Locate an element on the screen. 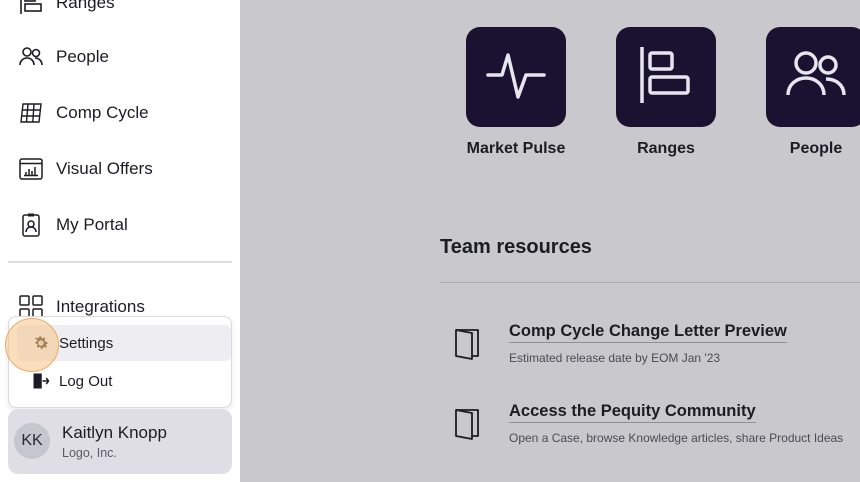  app-tile-market-pulse is located at coordinates (516, 77).